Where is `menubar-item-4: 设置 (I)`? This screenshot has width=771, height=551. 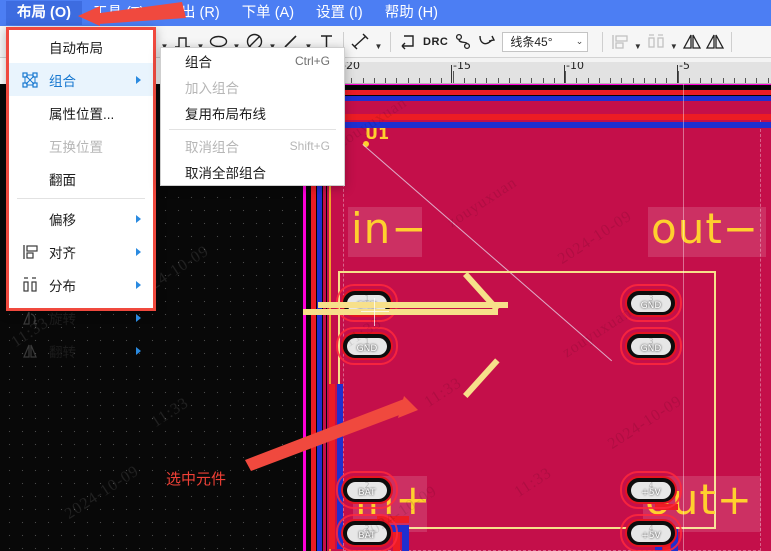 menubar-item-4: 设置 (I) is located at coordinates (339, 13).